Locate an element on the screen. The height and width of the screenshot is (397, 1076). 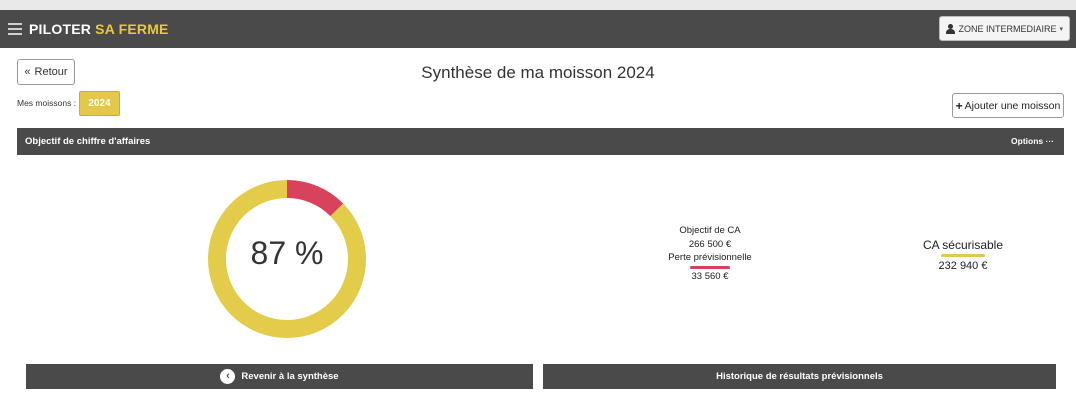
user-icon is located at coordinates (951, 28).